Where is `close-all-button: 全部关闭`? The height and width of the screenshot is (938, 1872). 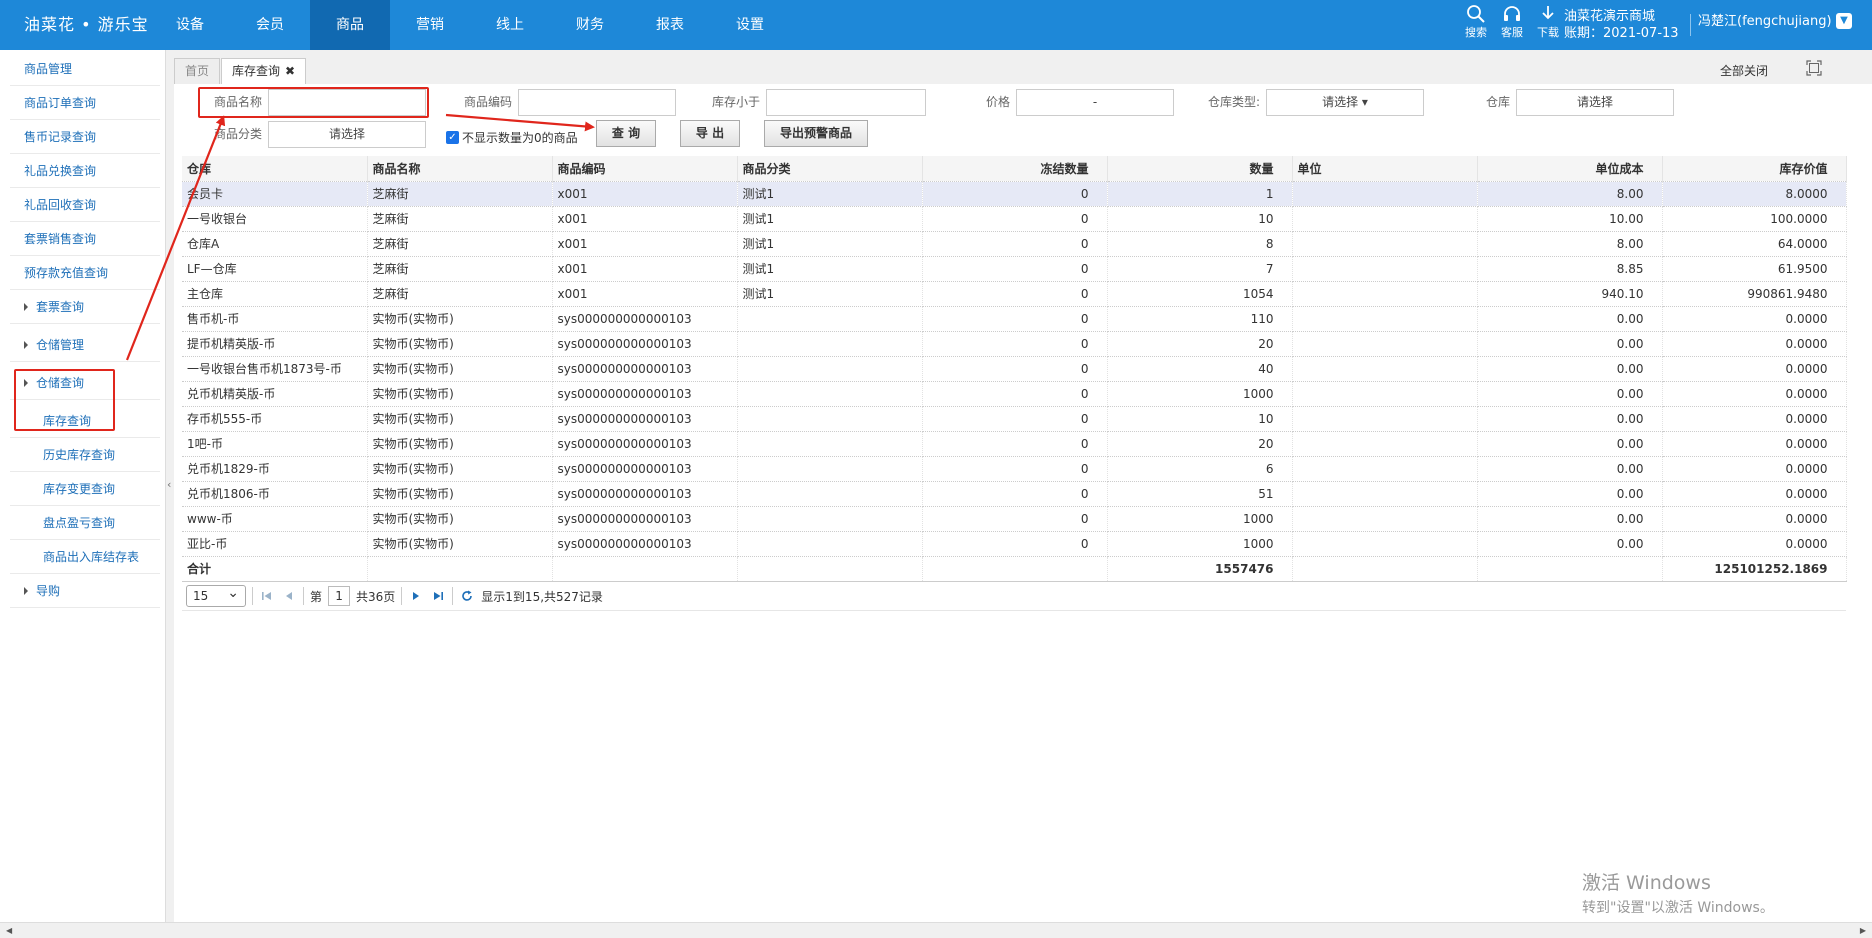 close-all-button: 全部关闭 is located at coordinates (1744, 70).